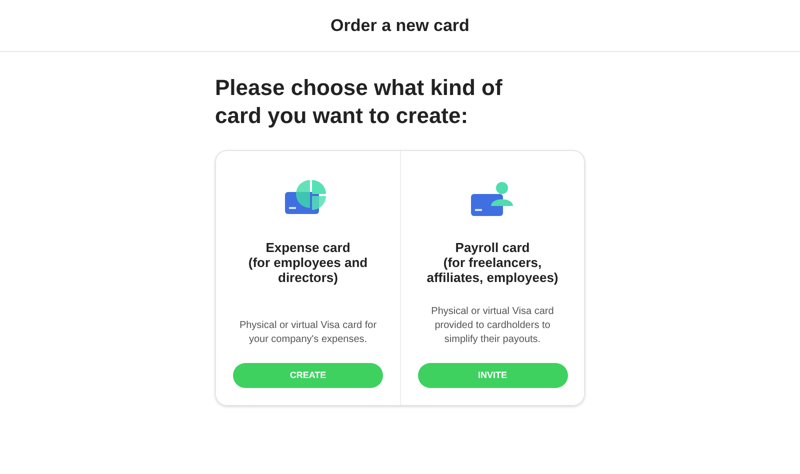 The height and width of the screenshot is (474, 800). What do you see at coordinates (308, 262) in the screenshot?
I see `card-type-title: Expense card (for employees and directors)` at bounding box center [308, 262].